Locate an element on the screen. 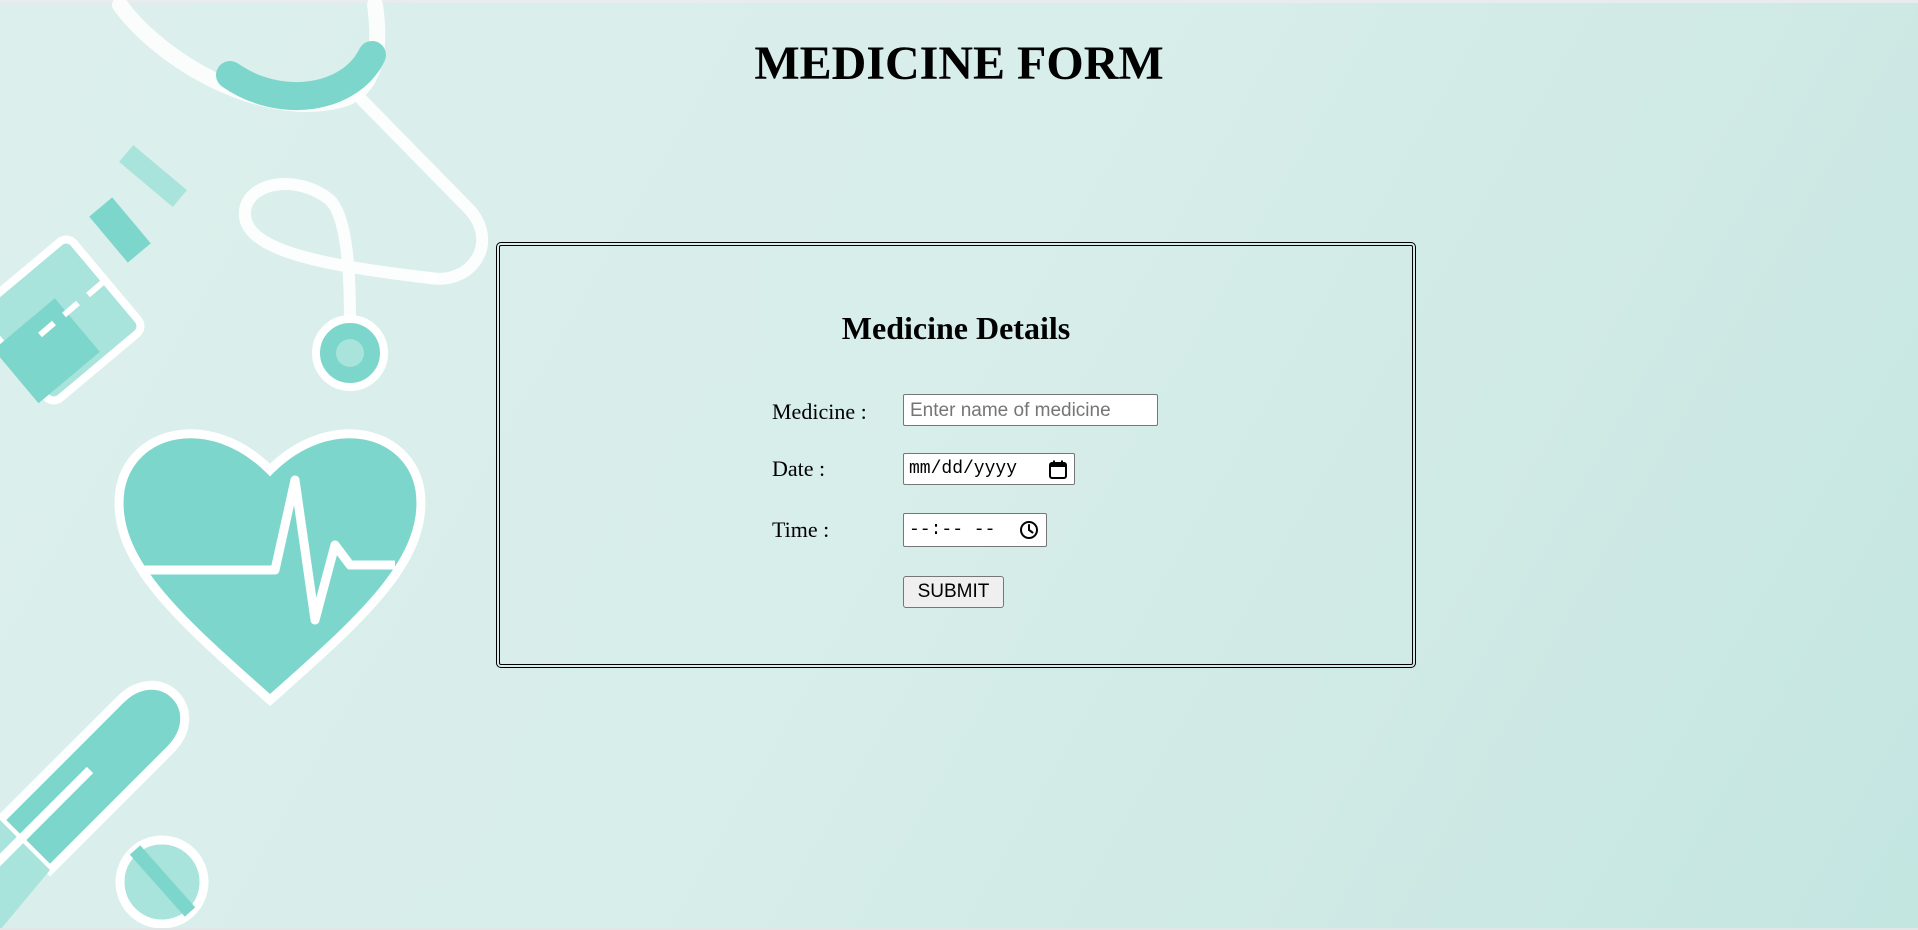  date-input: mm/dd/yyyy is located at coordinates (989, 469).